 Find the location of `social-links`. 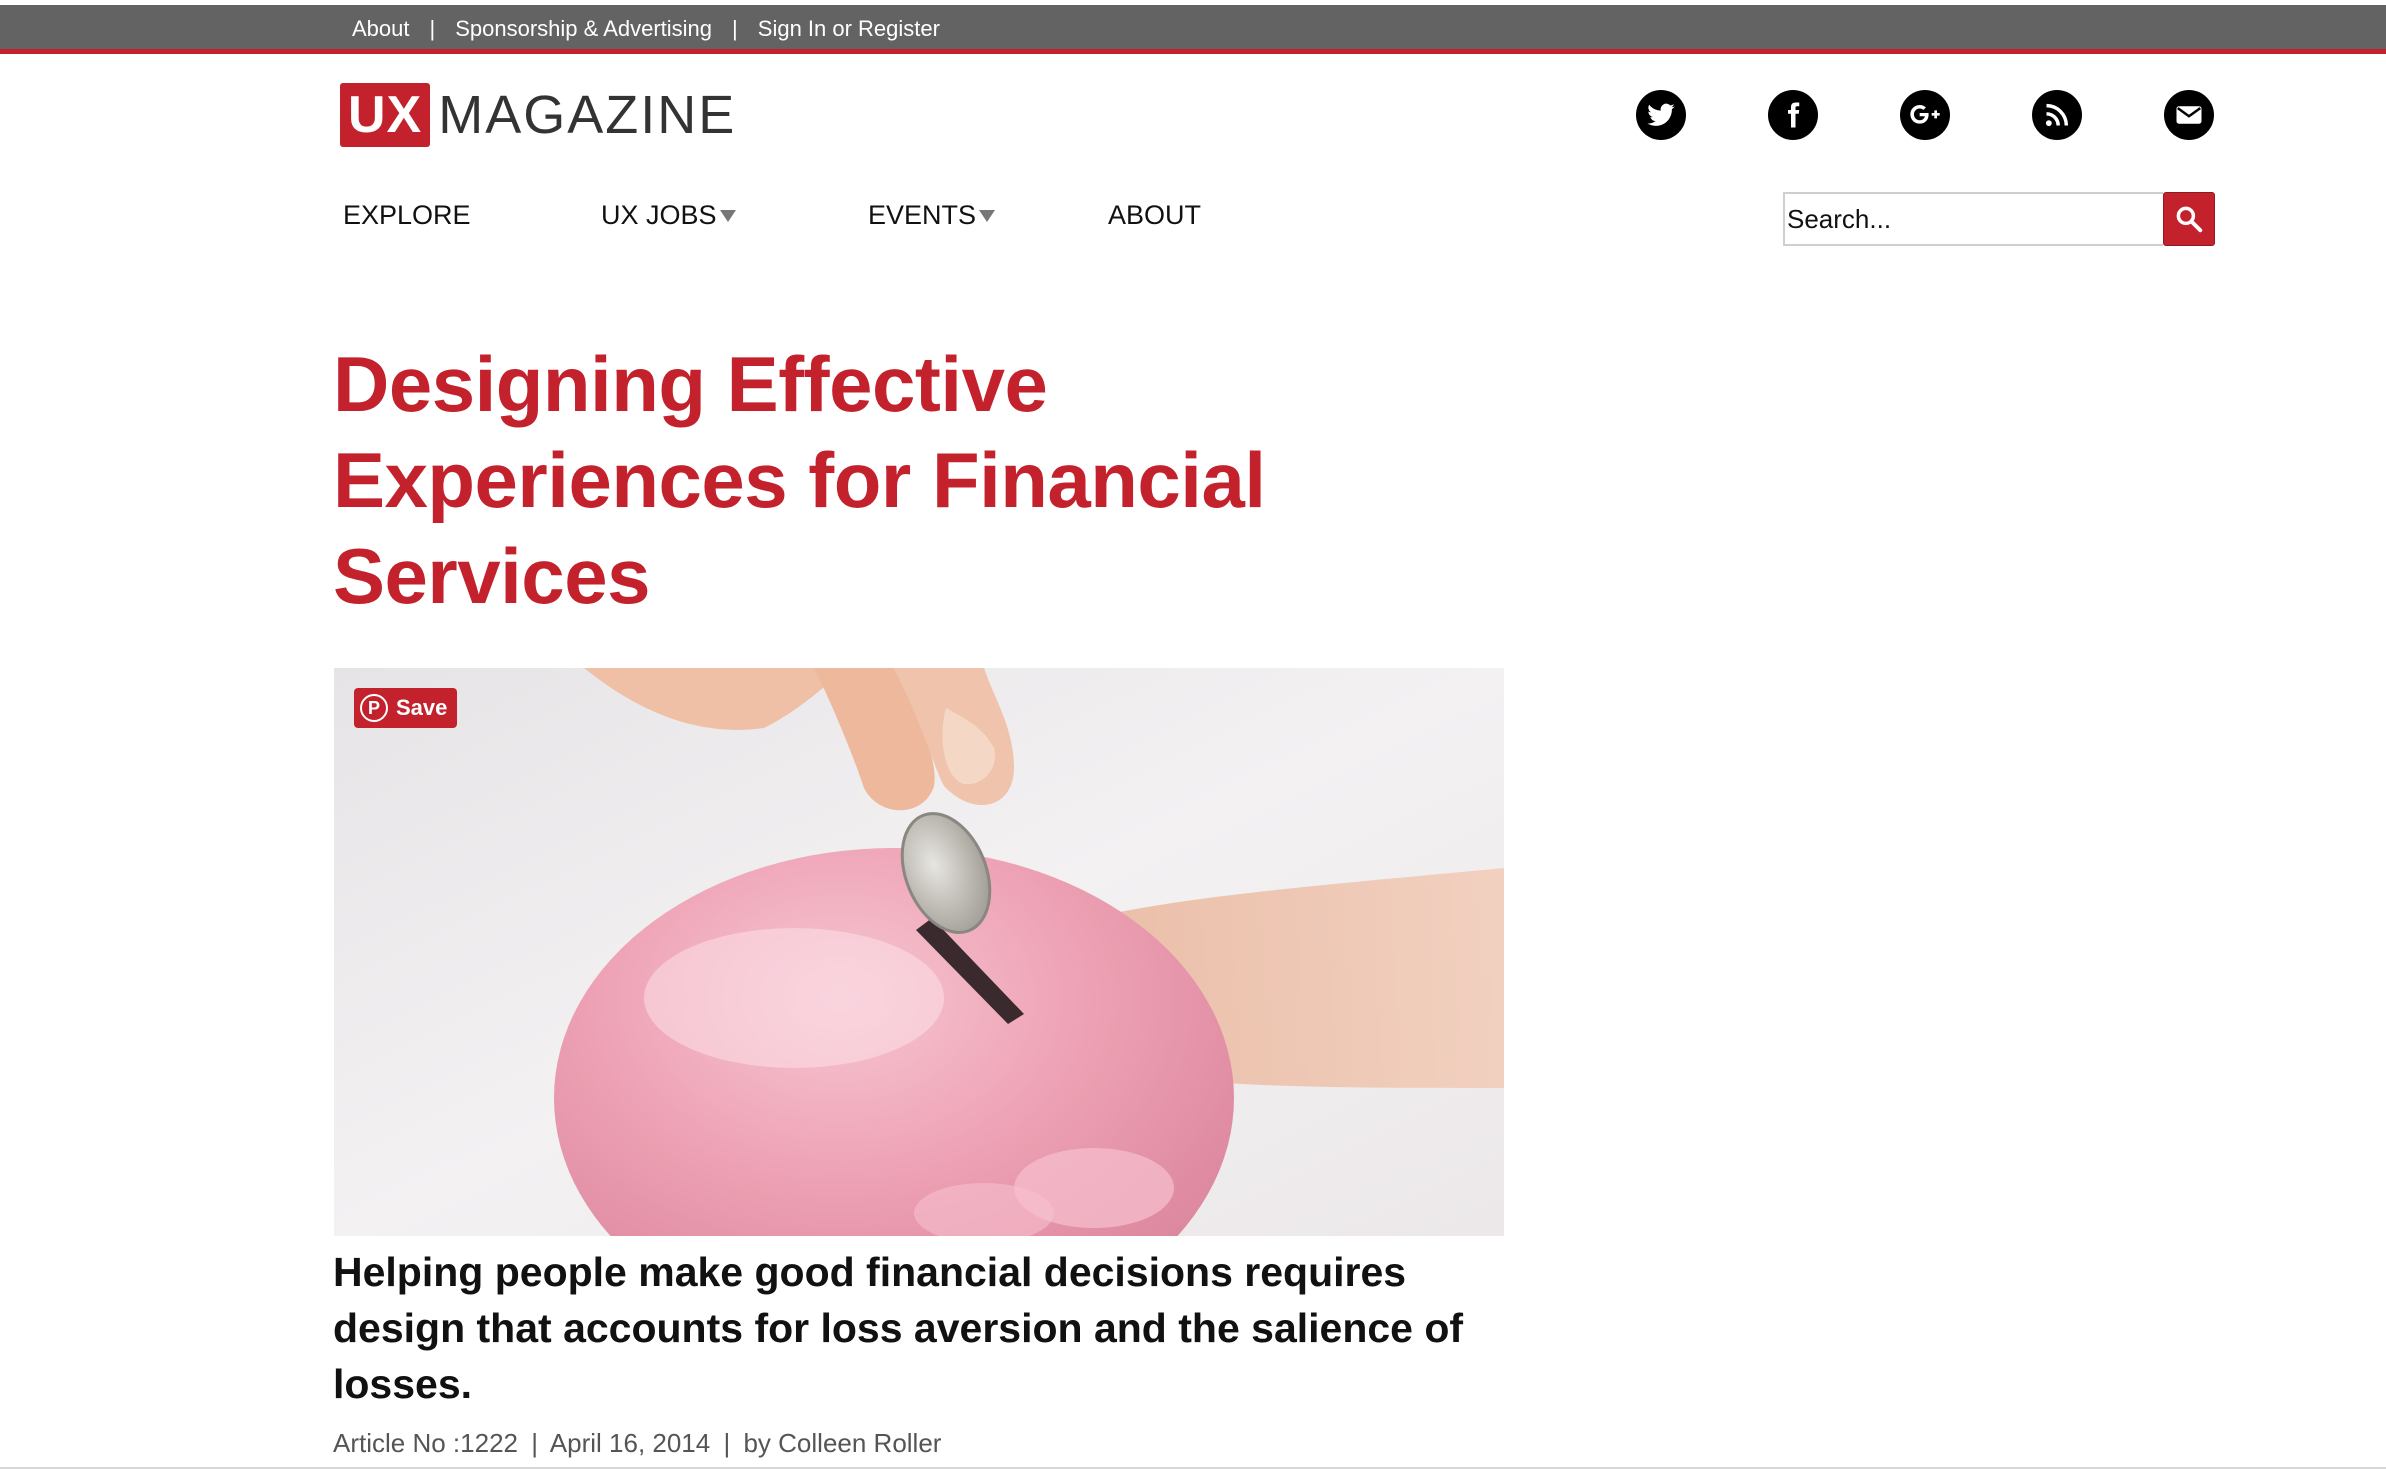

social-links is located at coordinates (1925, 115).